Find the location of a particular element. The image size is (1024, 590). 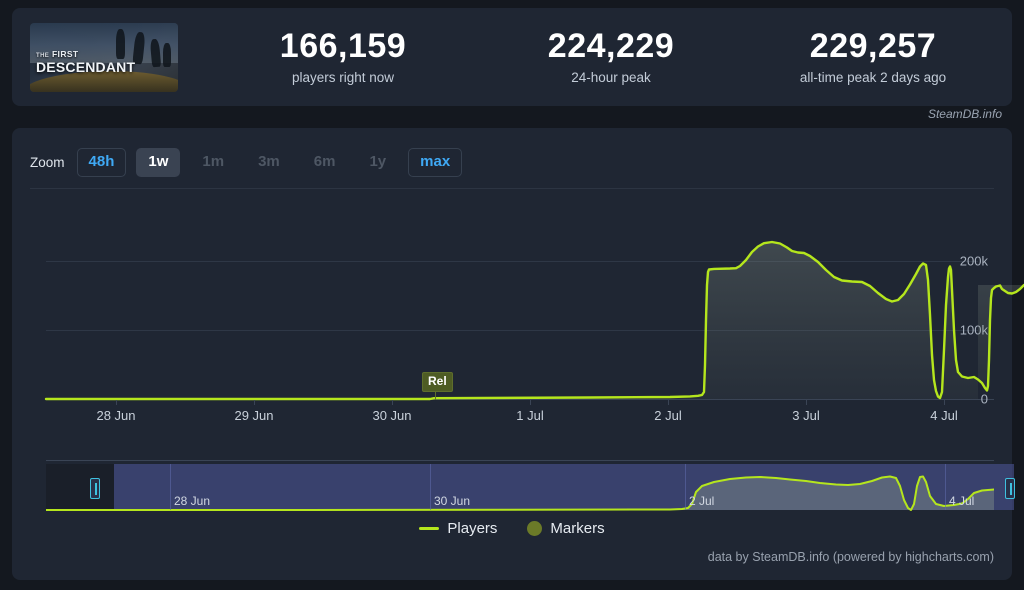

stat-value: 229,257 is located at coordinates (873, 46).